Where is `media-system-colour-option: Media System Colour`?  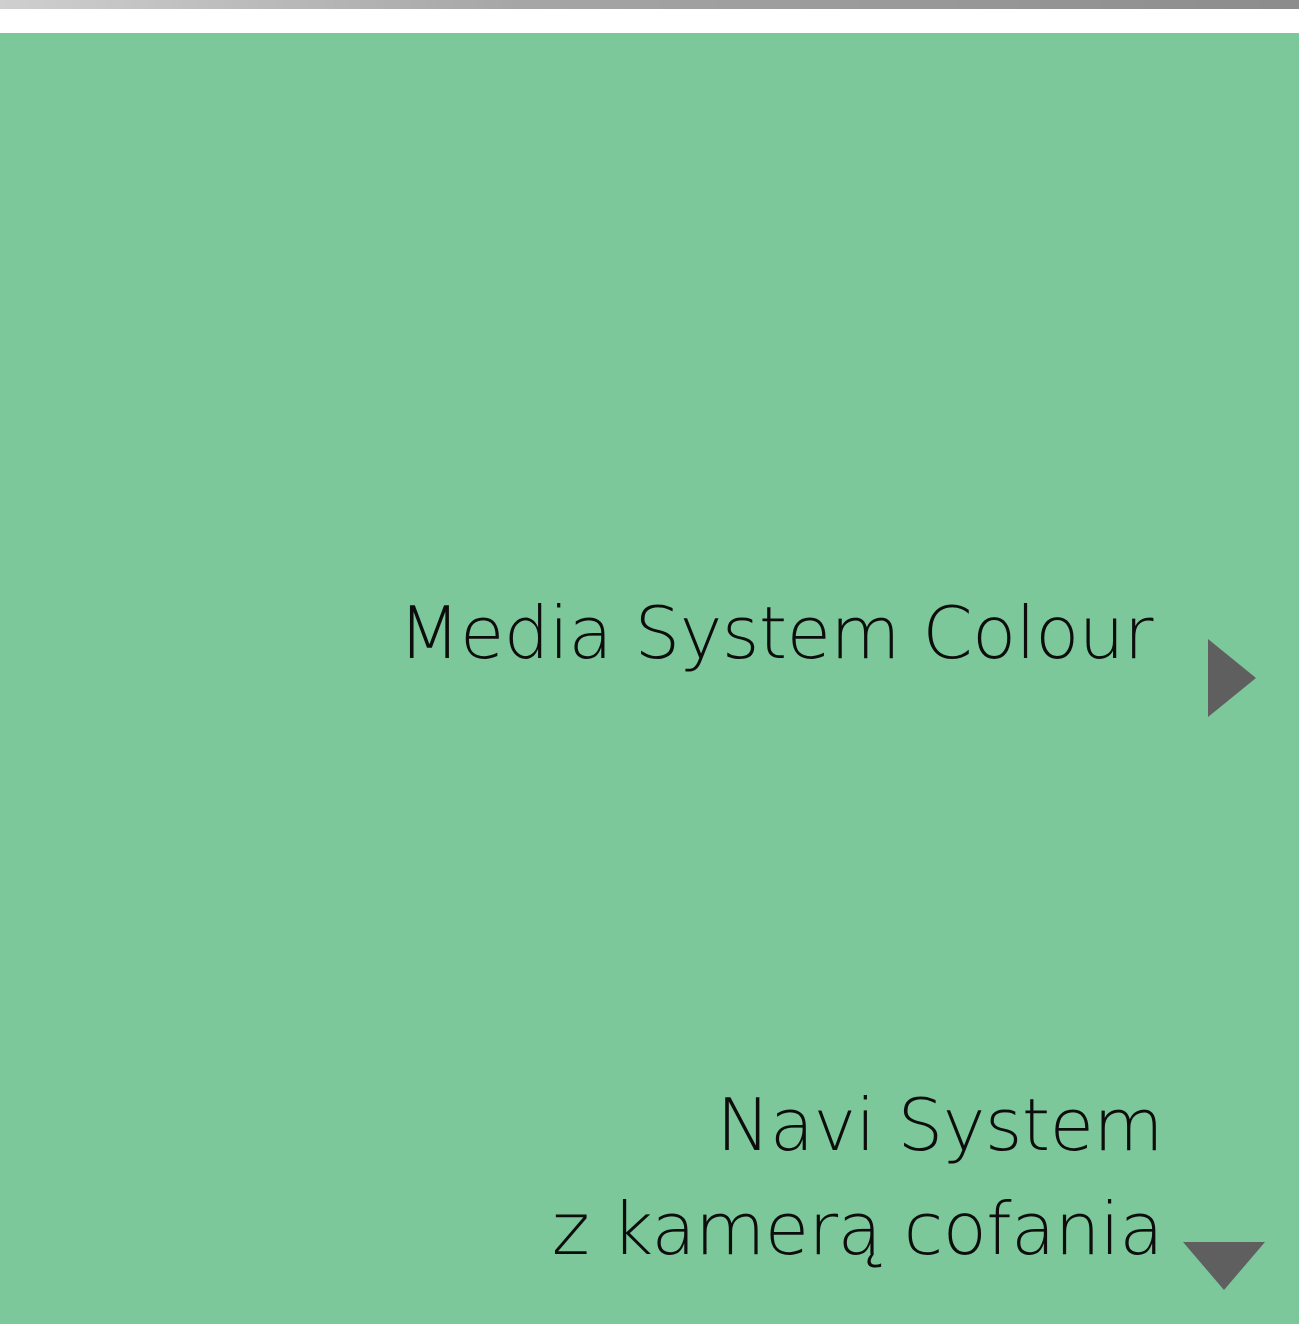 media-system-colour-option: Media System Colour is located at coordinates (775, 633).